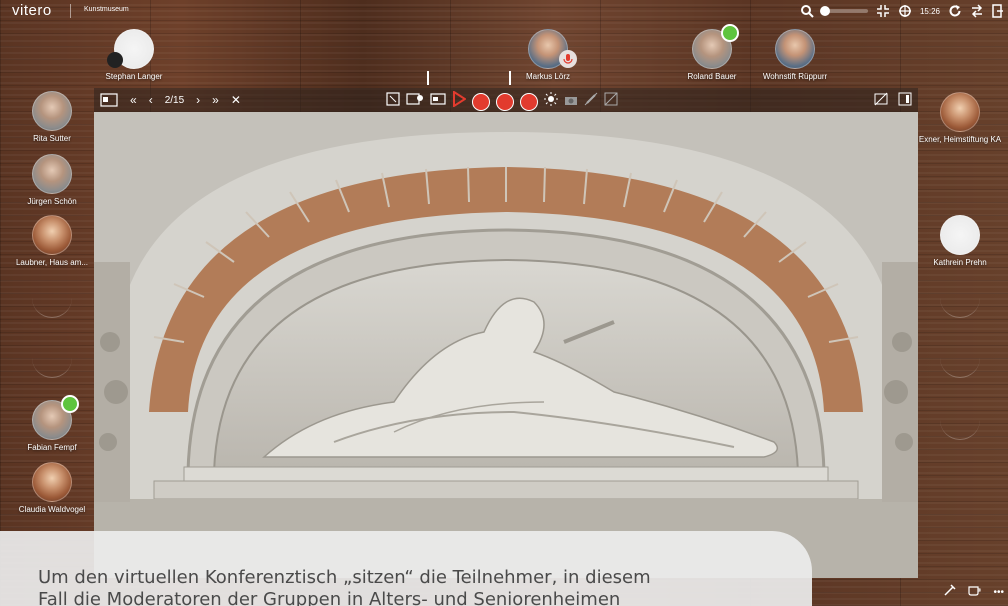  Describe the element at coordinates (151, 100) in the screenshot. I see `previous-page-button: ‹` at that location.